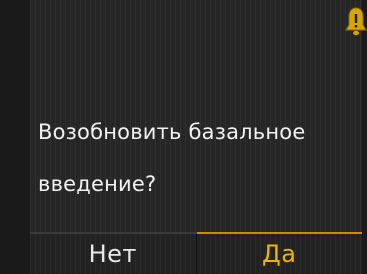 The height and width of the screenshot is (274, 367). What do you see at coordinates (364, 137) in the screenshot?
I see `device-bezel-right` at bounding box center [364, 137].